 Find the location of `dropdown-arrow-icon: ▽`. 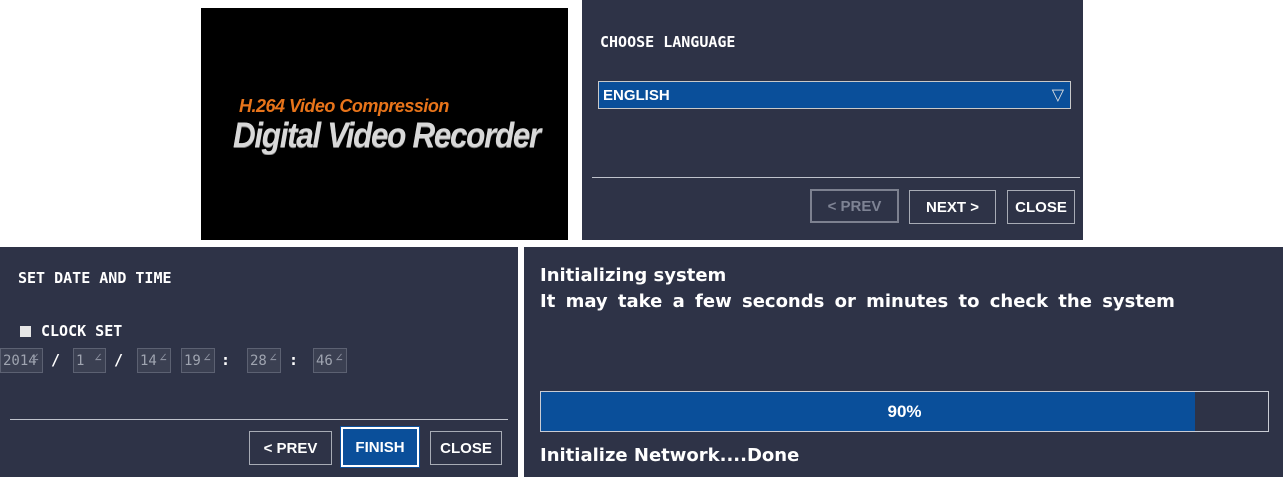

dropdown-arrow-icon: ▽ is located at coordinates (1058, 94).